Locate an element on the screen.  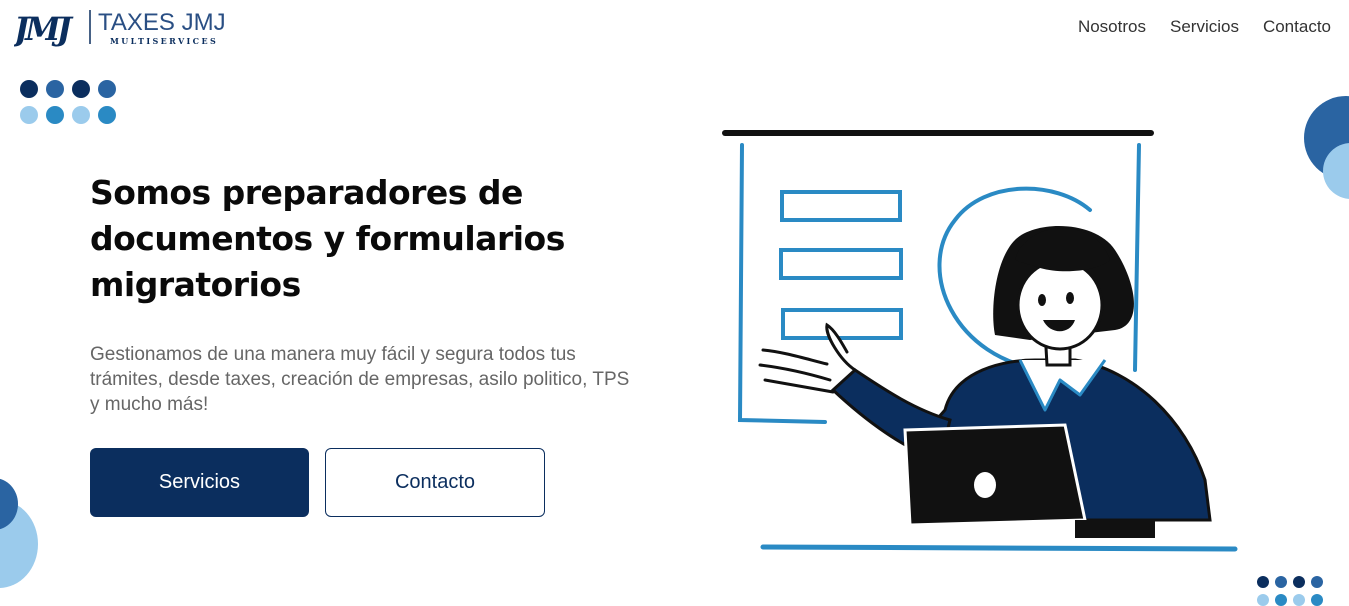
brand-logo: JMJ TAXES JMJ MULTISERVICES is located at coordinates (134, 28).